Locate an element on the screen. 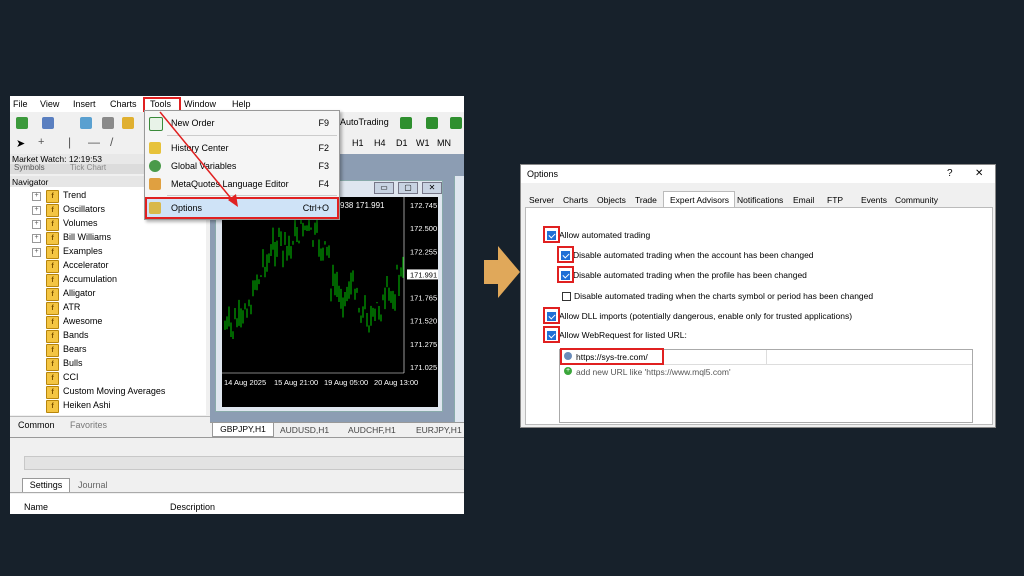 This screenshot has width=1024, height=576. tab-audchf: AUDCHF,H1 is located at coordinates (372, 430).